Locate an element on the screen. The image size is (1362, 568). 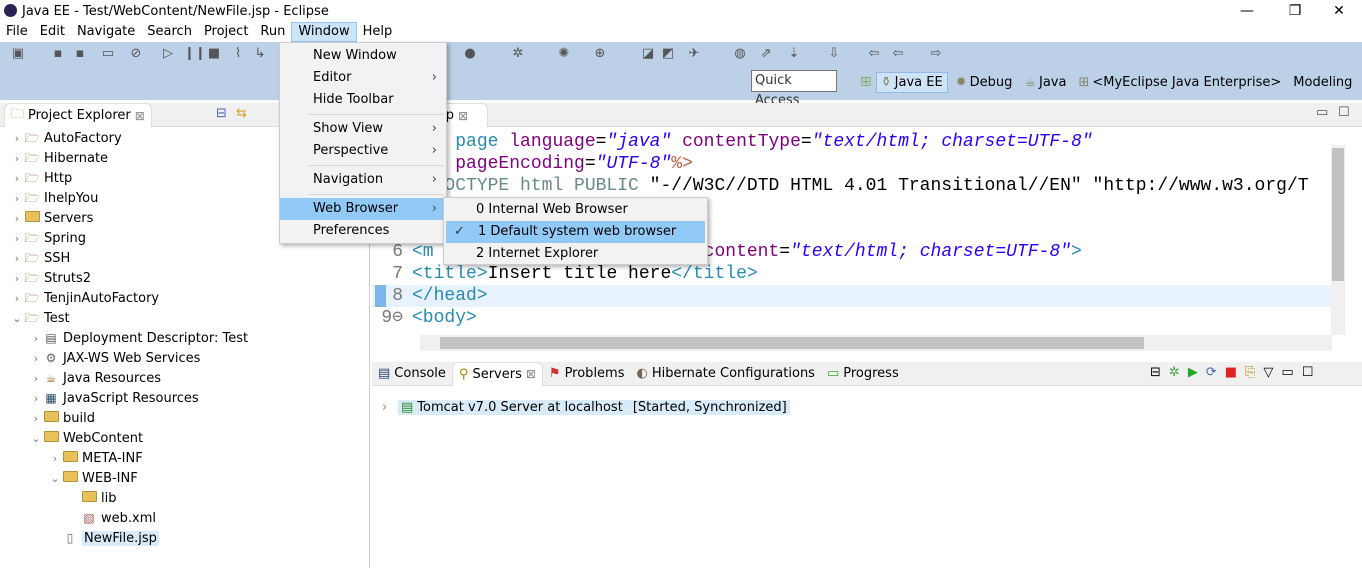
web-browser-icon: ◍ is located at coordinates (740, 54).